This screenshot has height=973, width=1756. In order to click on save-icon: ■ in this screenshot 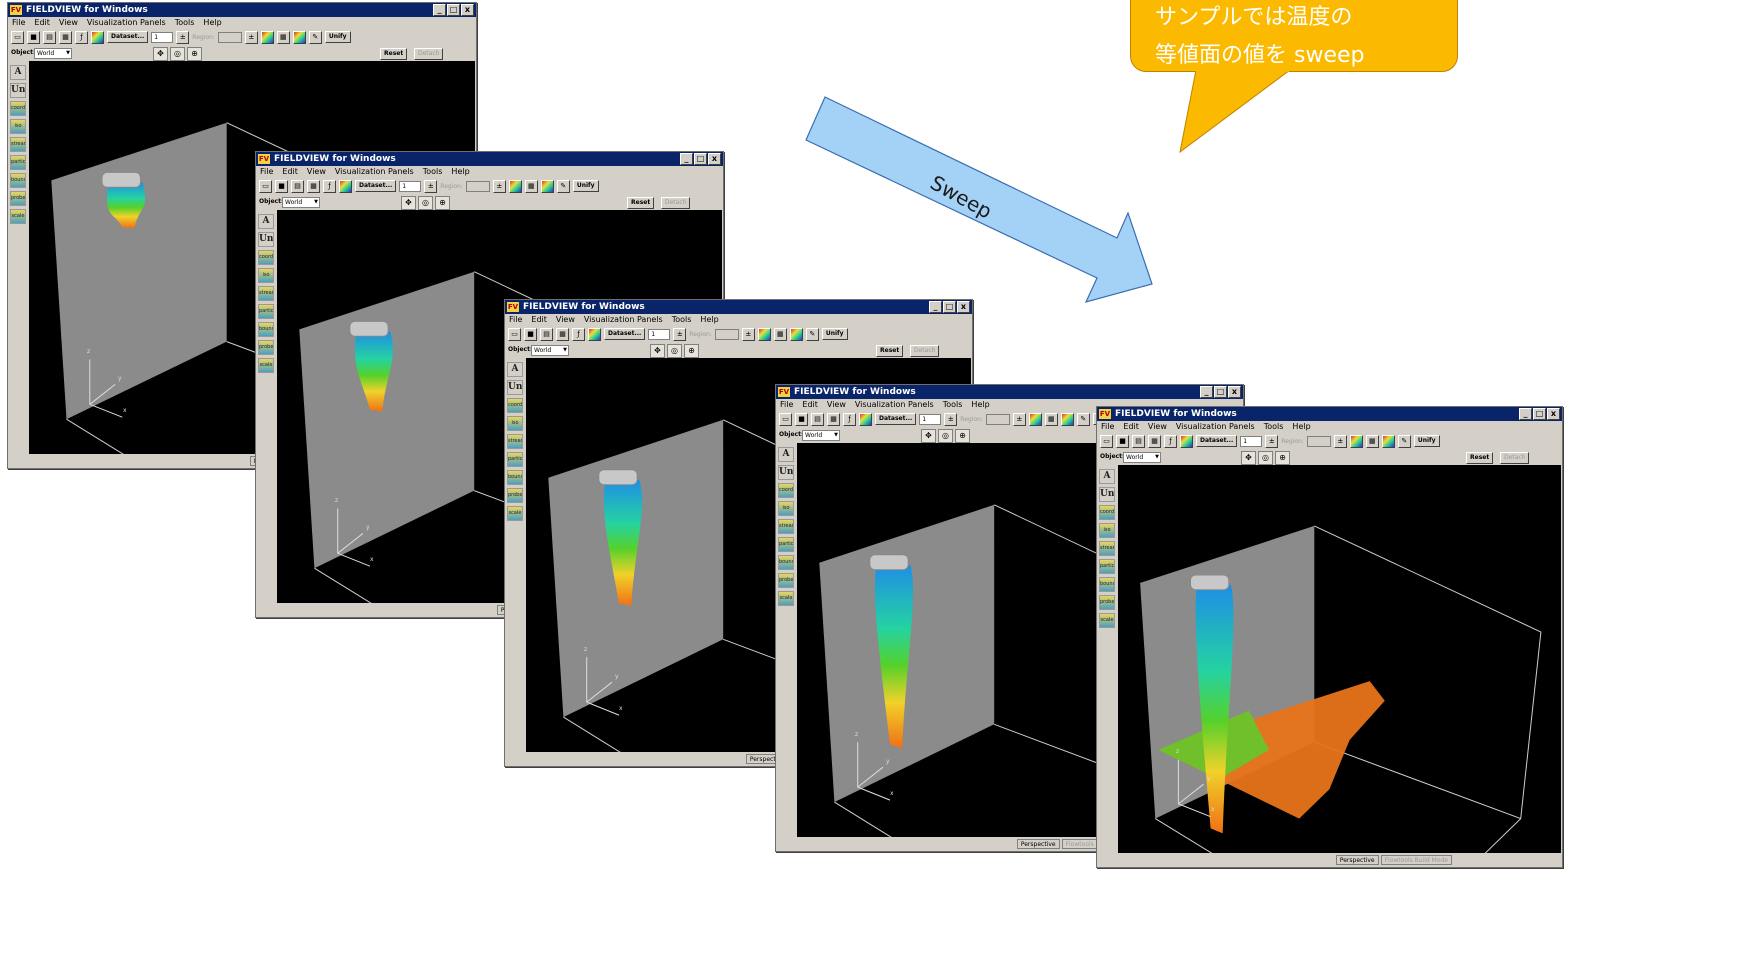, I will do `click(281, 186)`.